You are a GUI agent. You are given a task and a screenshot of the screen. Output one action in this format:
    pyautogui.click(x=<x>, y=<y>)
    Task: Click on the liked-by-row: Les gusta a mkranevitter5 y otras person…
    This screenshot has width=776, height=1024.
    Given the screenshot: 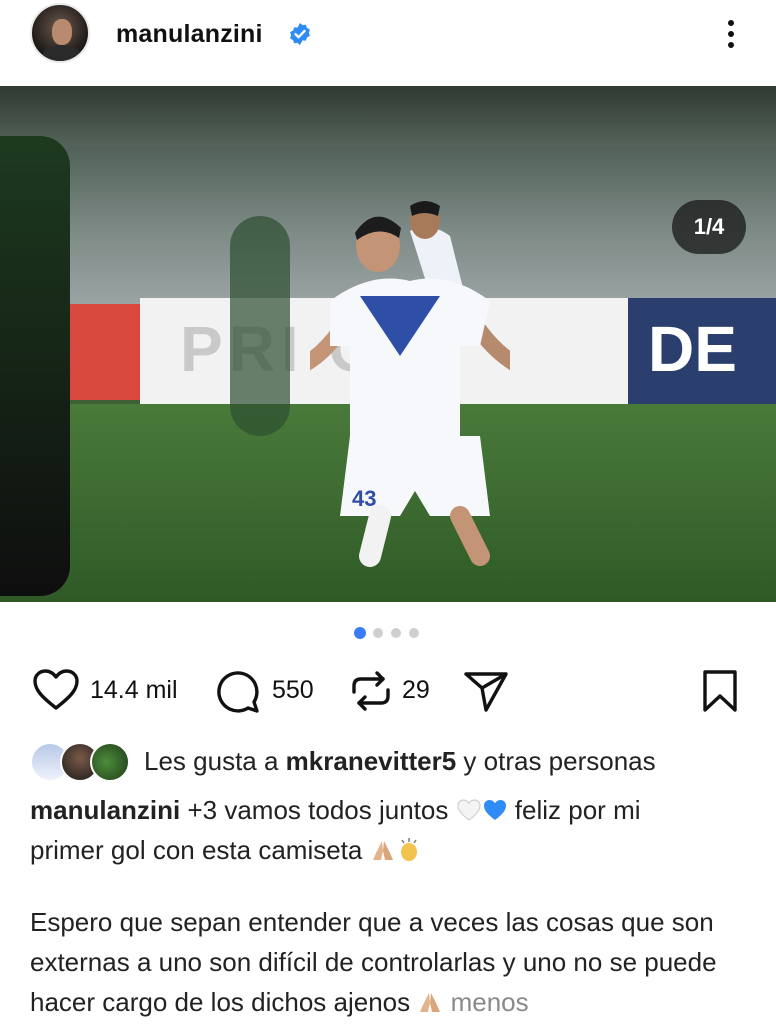 What is the action you would take?
    pyautogui.click(x=403, y=762)
    